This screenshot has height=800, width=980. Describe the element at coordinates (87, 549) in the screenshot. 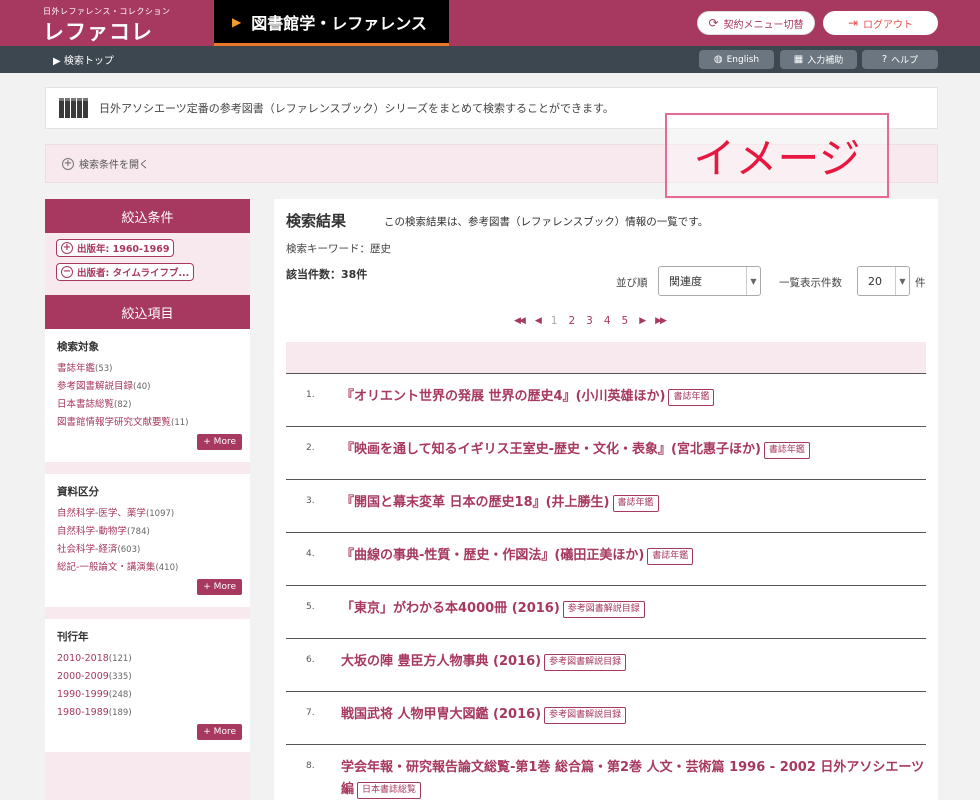

I see `facet-item-label: 社会科学-経済` at that location.